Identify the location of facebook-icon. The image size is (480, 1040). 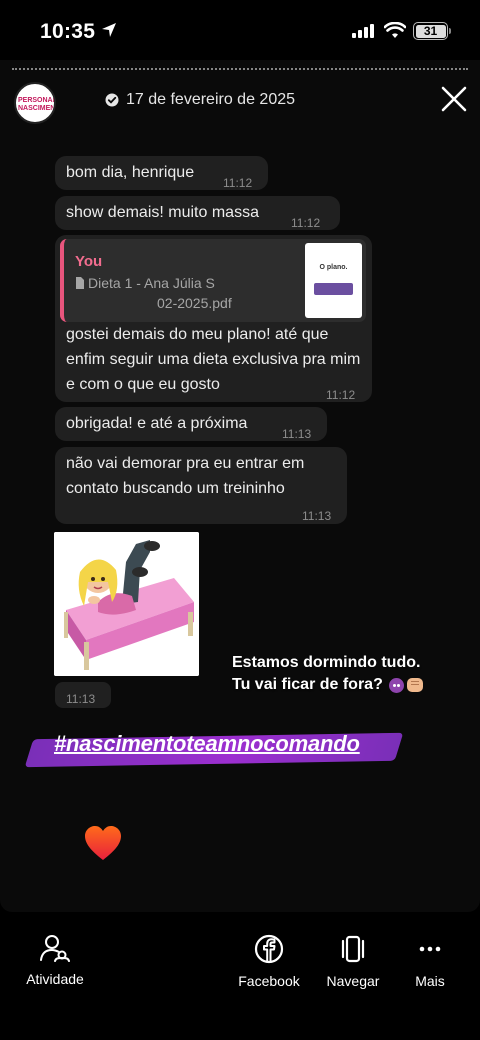
(269, 949).